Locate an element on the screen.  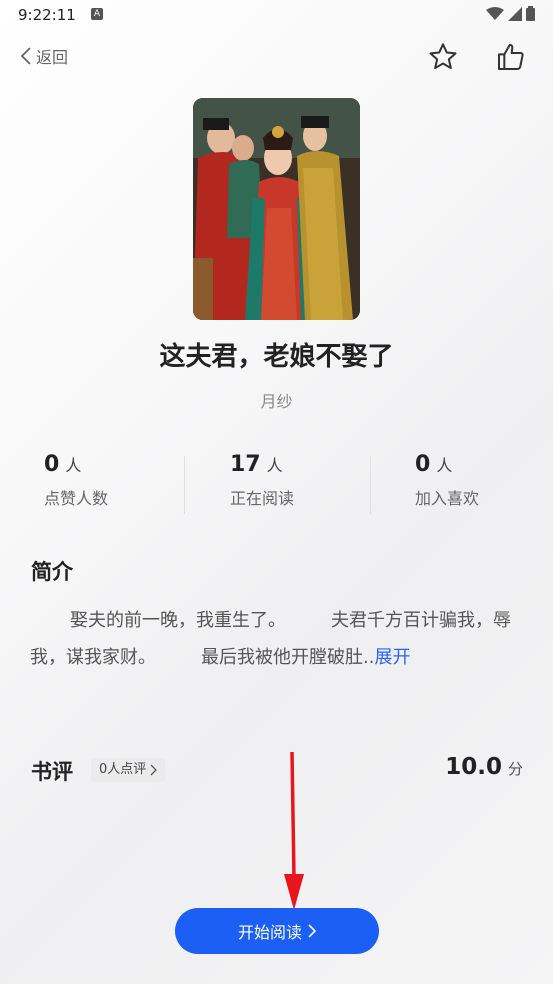
review-count-button: 0人点评 is located at coordinates (128, 770).